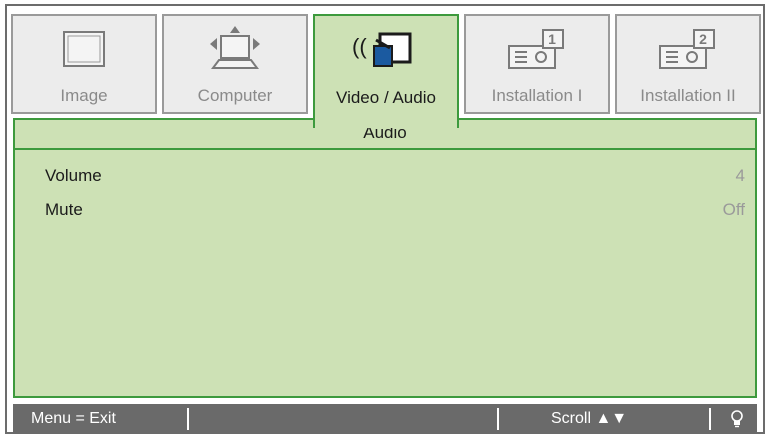 This screenshot has height=440, width=770. What do you see at coordinates (537, 95) in the screenshot?
I see `tab-label: Installation I` at bounding box center [537, 95].